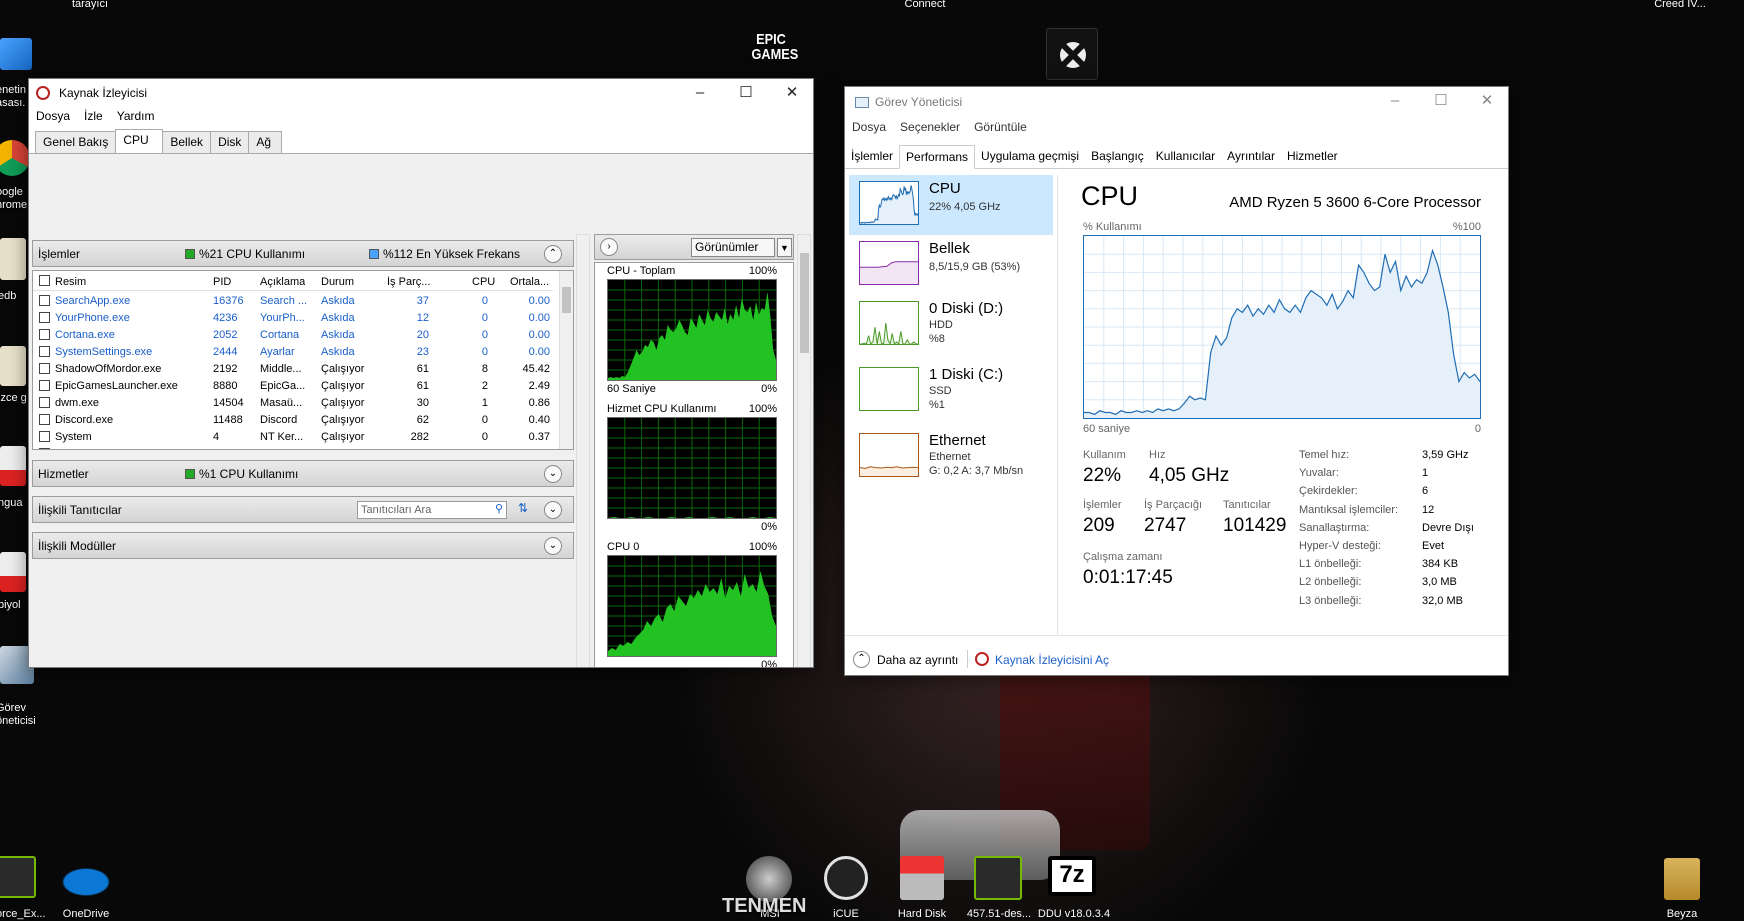 This screenshot has height=921, width=1744. What do you see at coordinates (139, 141) in the screenshot?
I see `tab-cpu: CPU` at bounding box center [139, 141].